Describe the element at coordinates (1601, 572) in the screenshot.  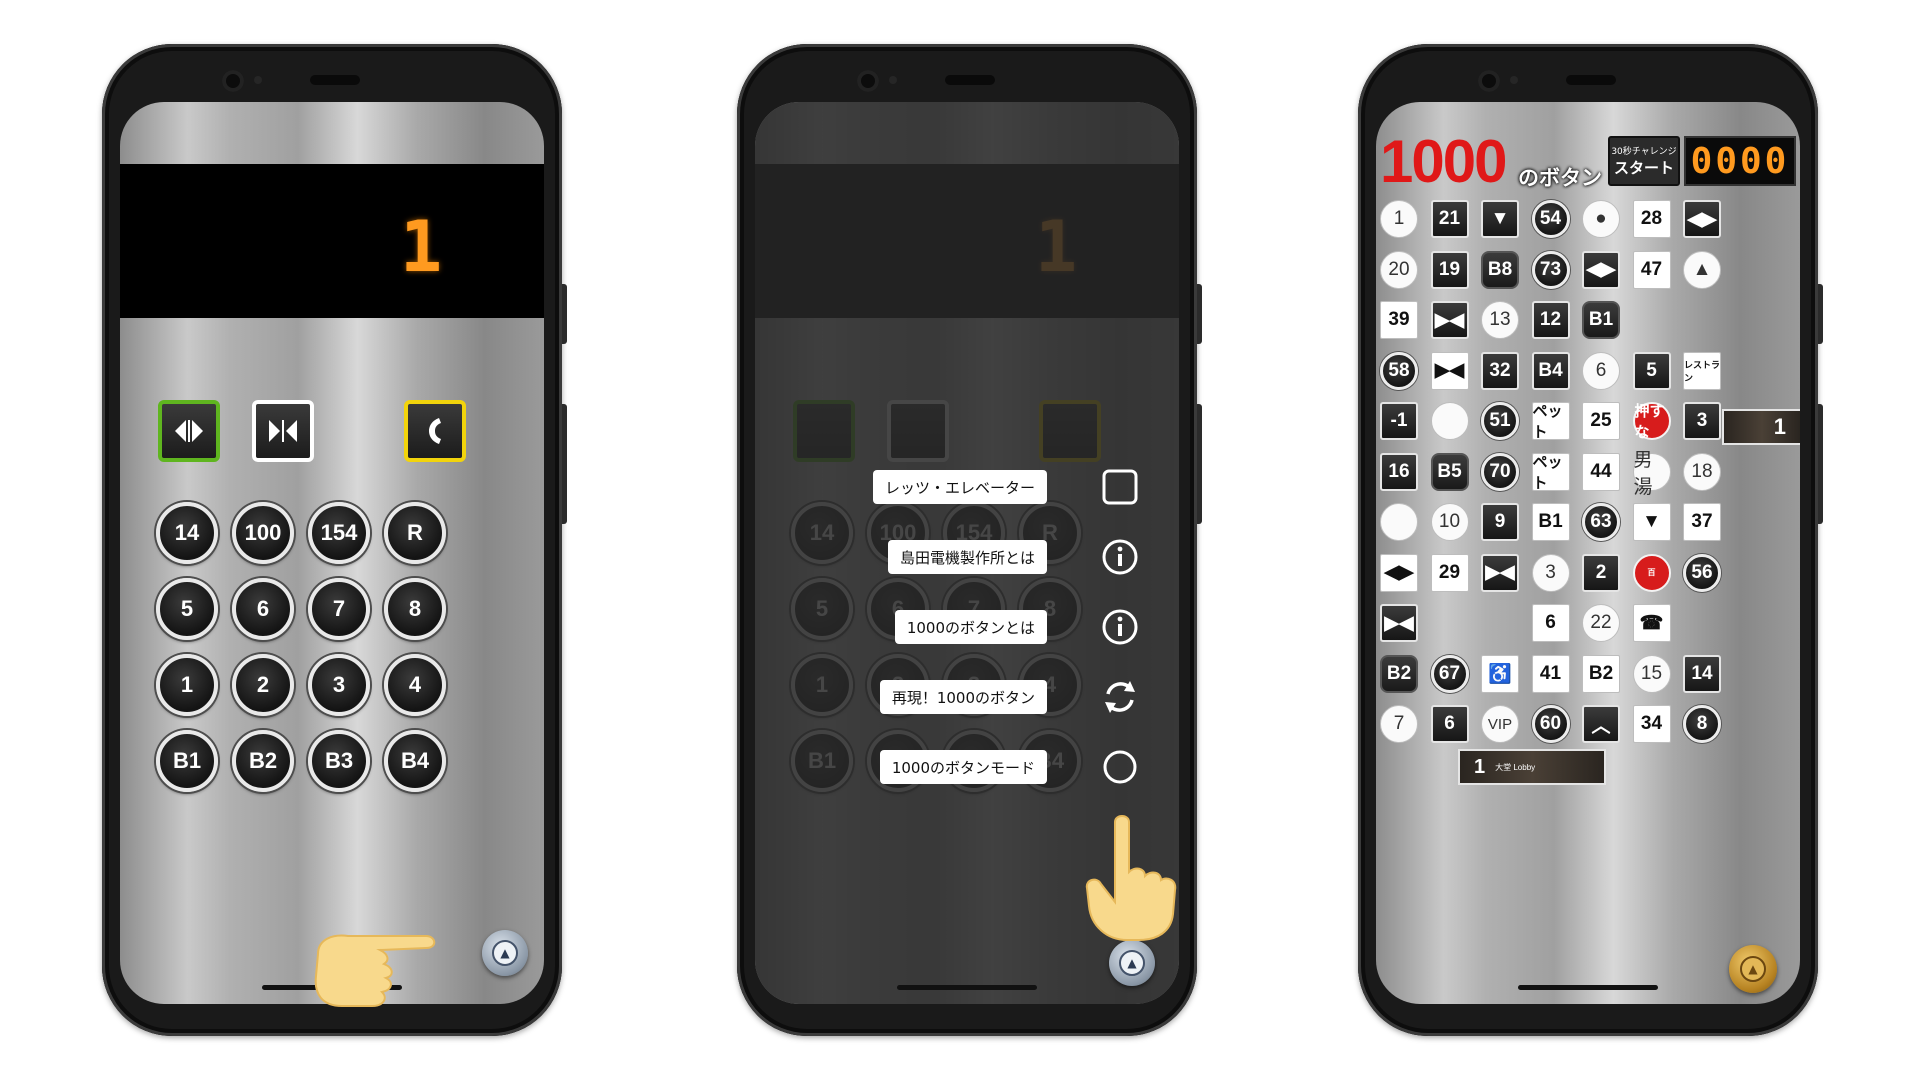
I see `grid-button-r8-c5: 2` at that location.